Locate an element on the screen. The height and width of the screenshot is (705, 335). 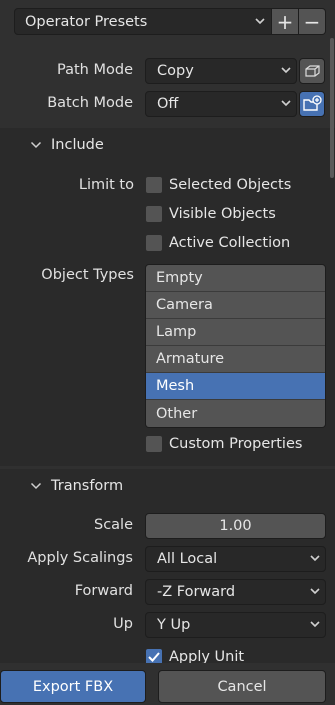
dialog-footer: Export FBX Cancel is located at coordinates (167, 684).